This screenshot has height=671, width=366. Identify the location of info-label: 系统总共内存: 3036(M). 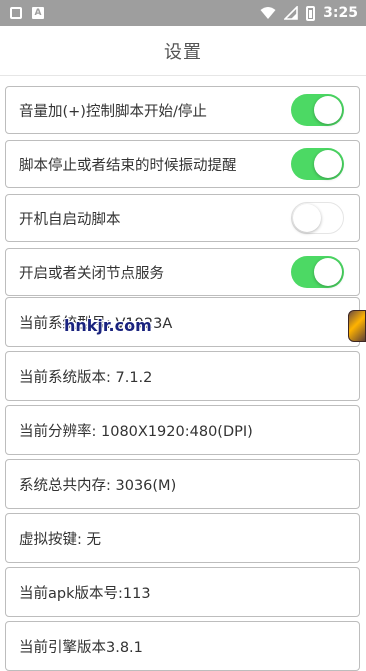
(98, 485).